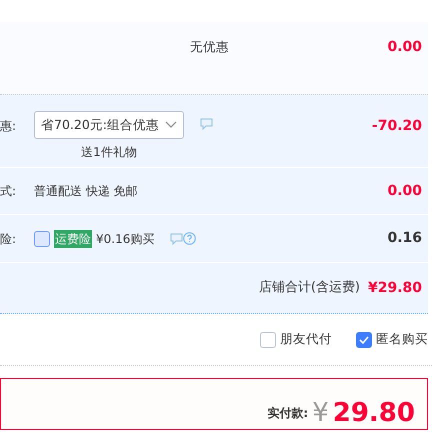 This screenshot has height=433, width=432. What do you see at coordinates (171, 125) in the screenshot?
I see `chevron-down-icon` at bounding box center [171, 125].